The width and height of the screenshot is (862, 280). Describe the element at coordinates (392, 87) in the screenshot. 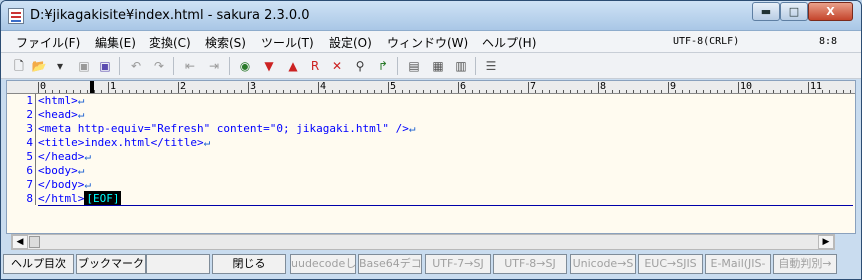

I see `ruler-label: 5` at that location.